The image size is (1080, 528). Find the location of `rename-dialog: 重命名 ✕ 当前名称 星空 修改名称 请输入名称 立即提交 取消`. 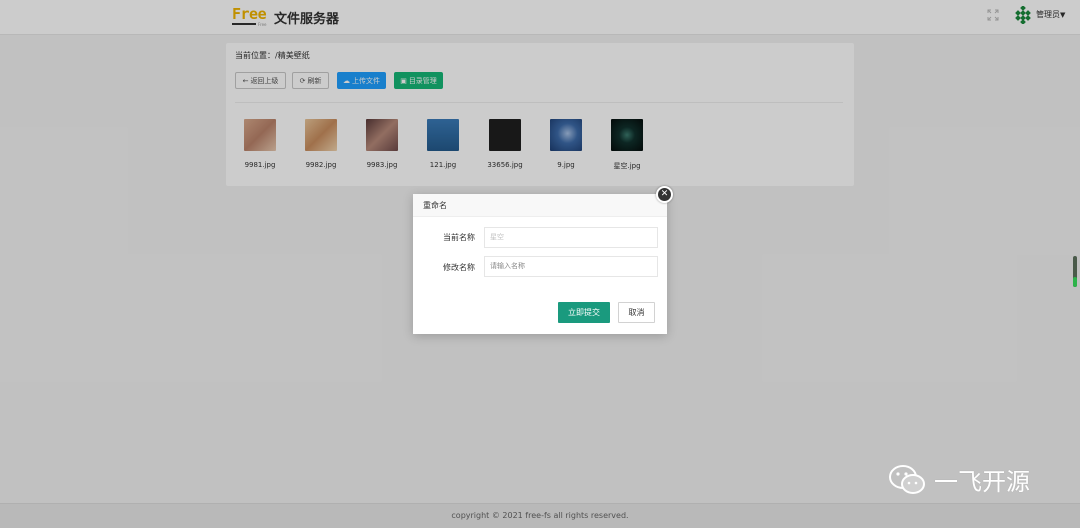

rename-dialog: 重命名 ✕ 当前名称 星空 修改名称 请输入名称 立即提交 取消 is located at coordinates (543, 260).